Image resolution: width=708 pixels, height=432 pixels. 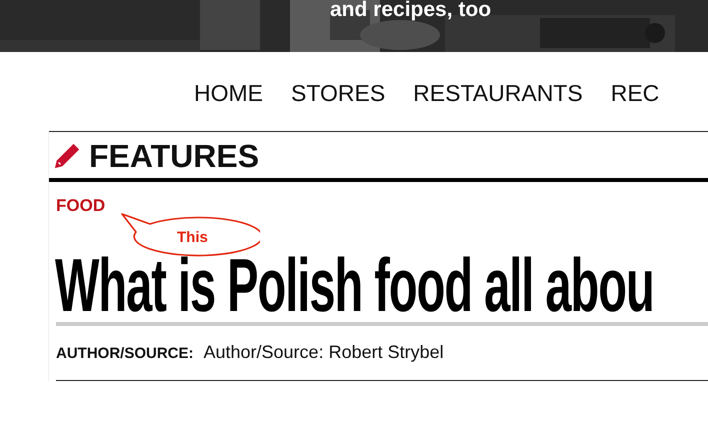 I want to click on author-value: Author/Source: Robert Strybel, so click(x=324, y=352).